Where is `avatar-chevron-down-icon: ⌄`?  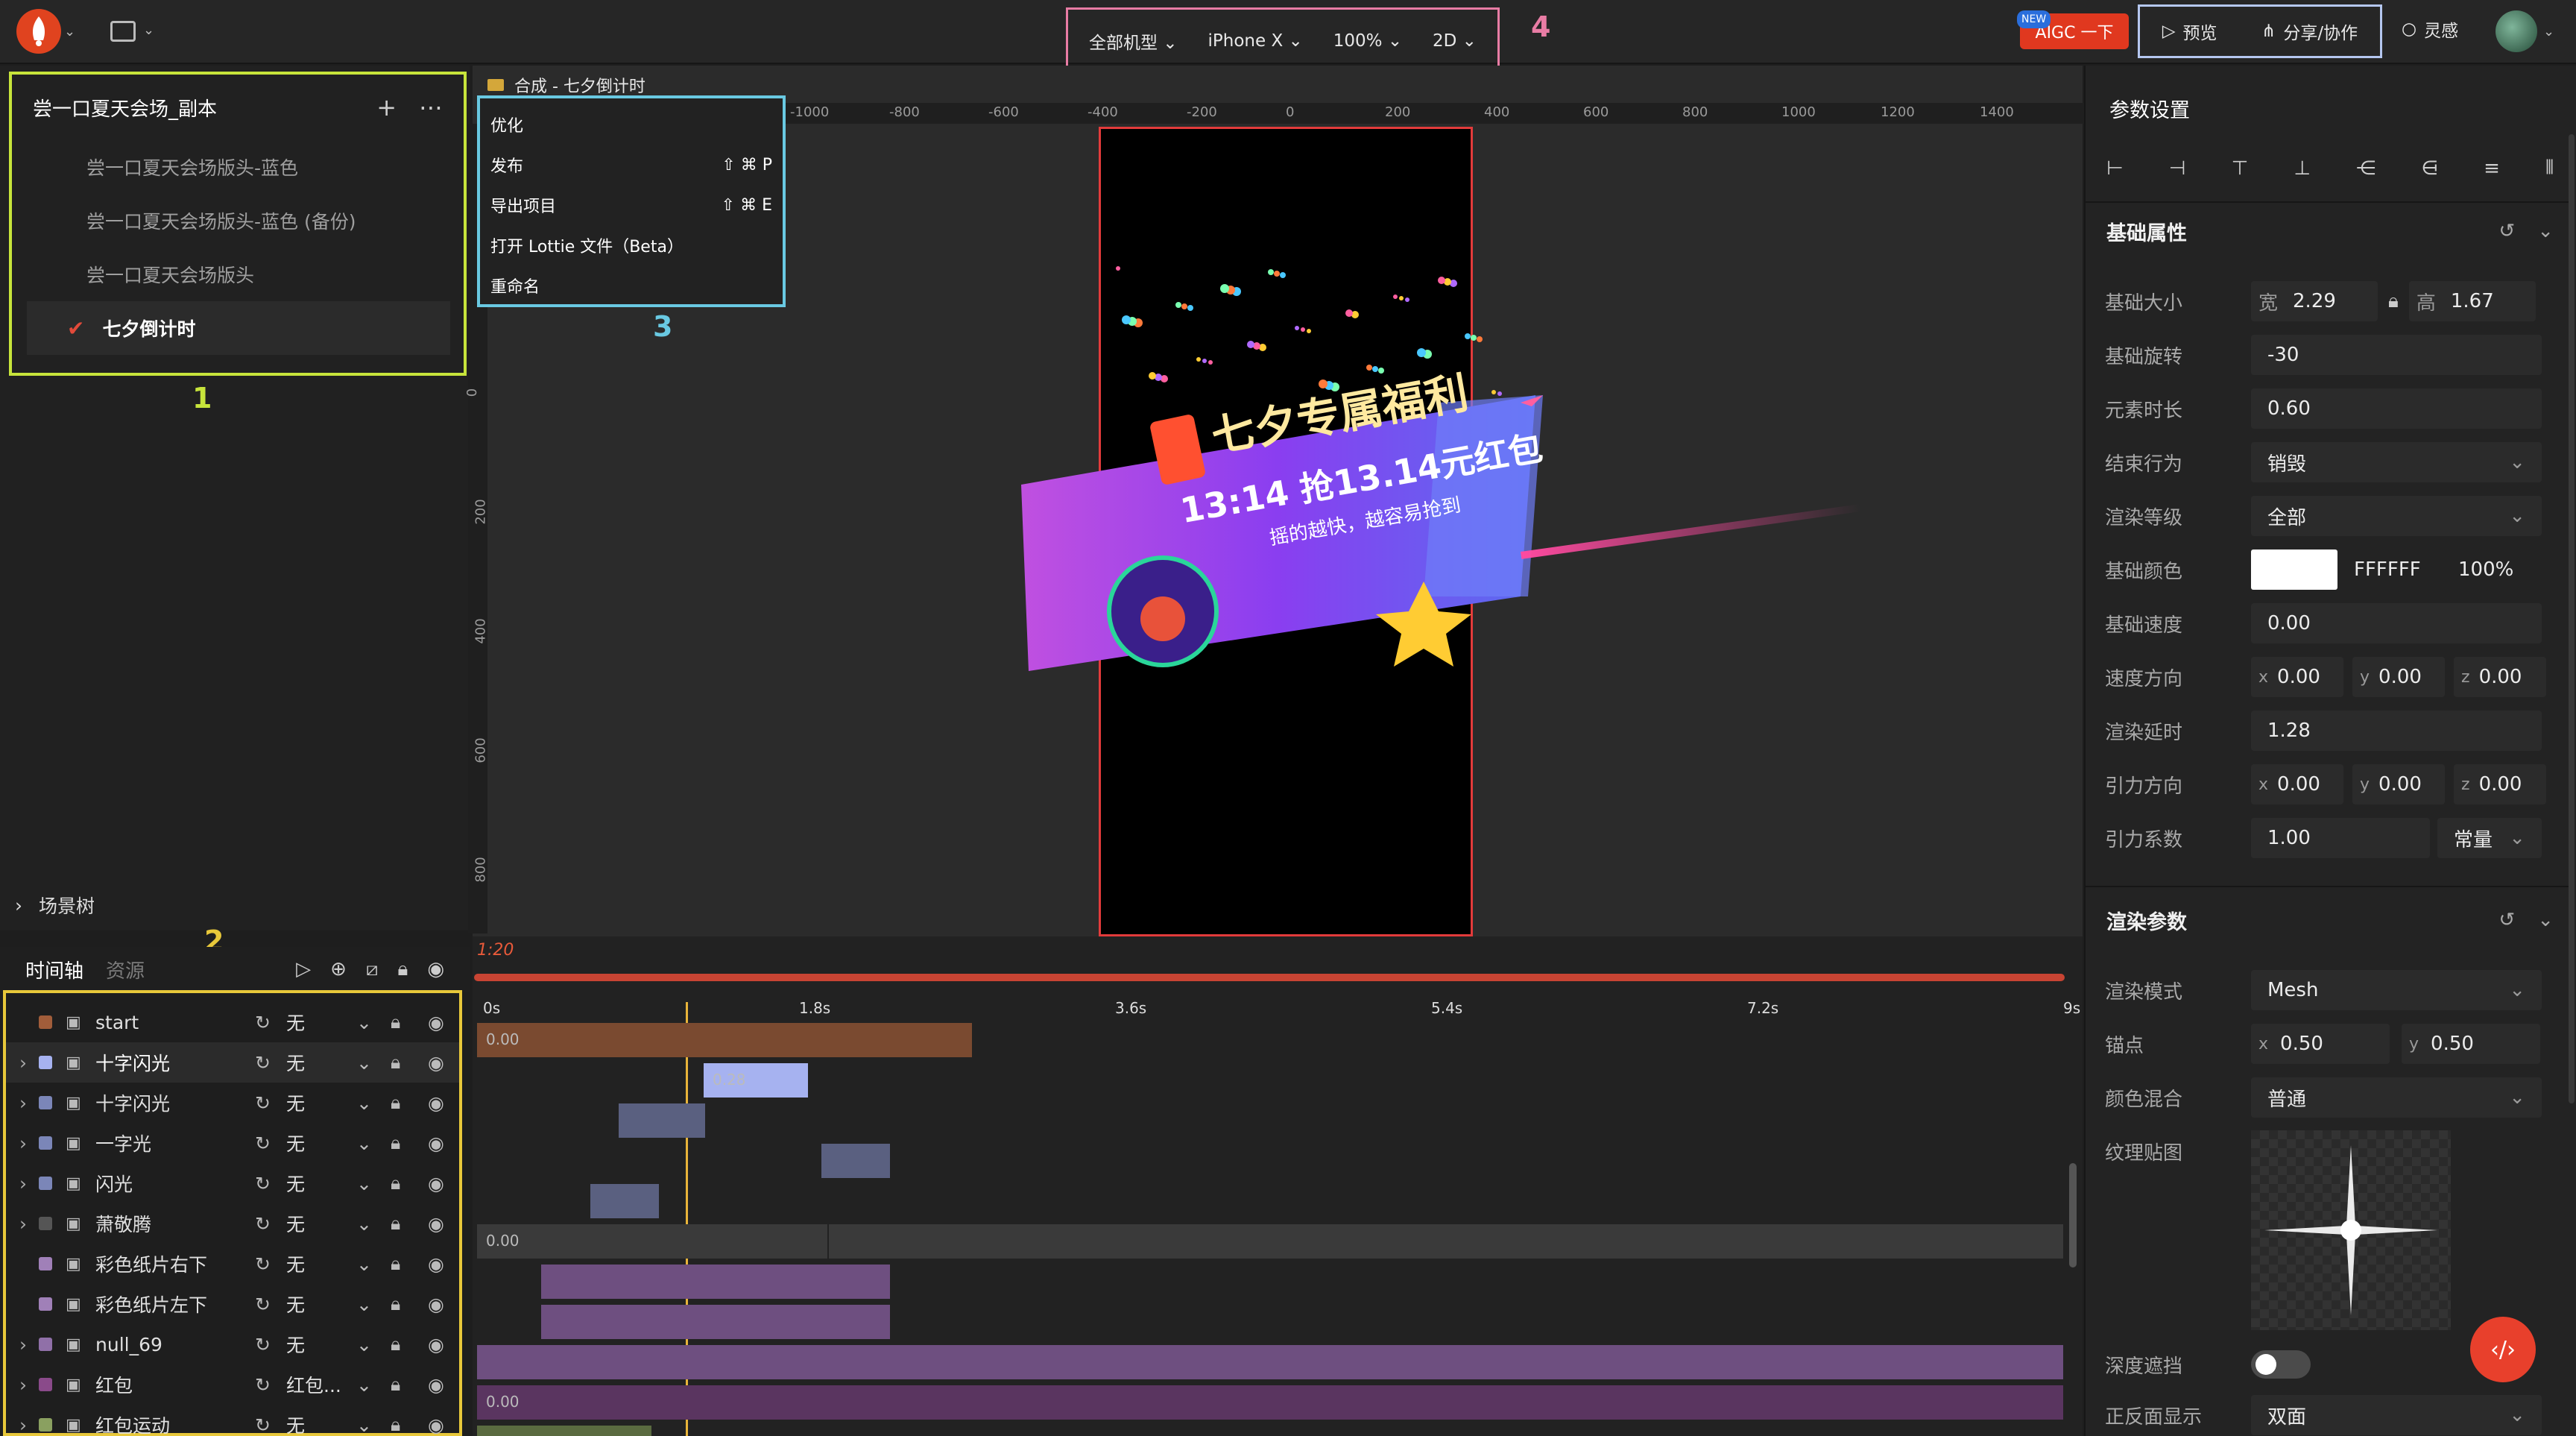 avatar-chevron-down-icon: ⌄ is located at coordinates (2549, 32).